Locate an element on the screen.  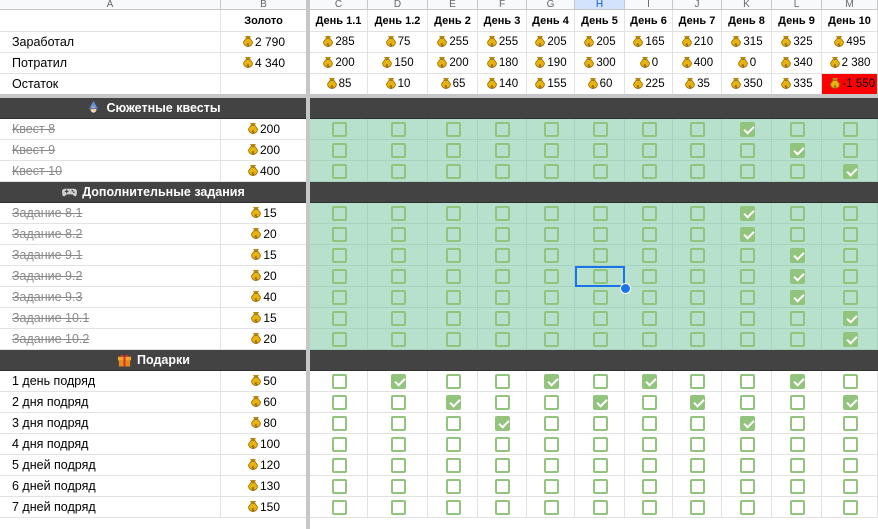
summary-day-value: $180 is located at coordinates (502, 63).